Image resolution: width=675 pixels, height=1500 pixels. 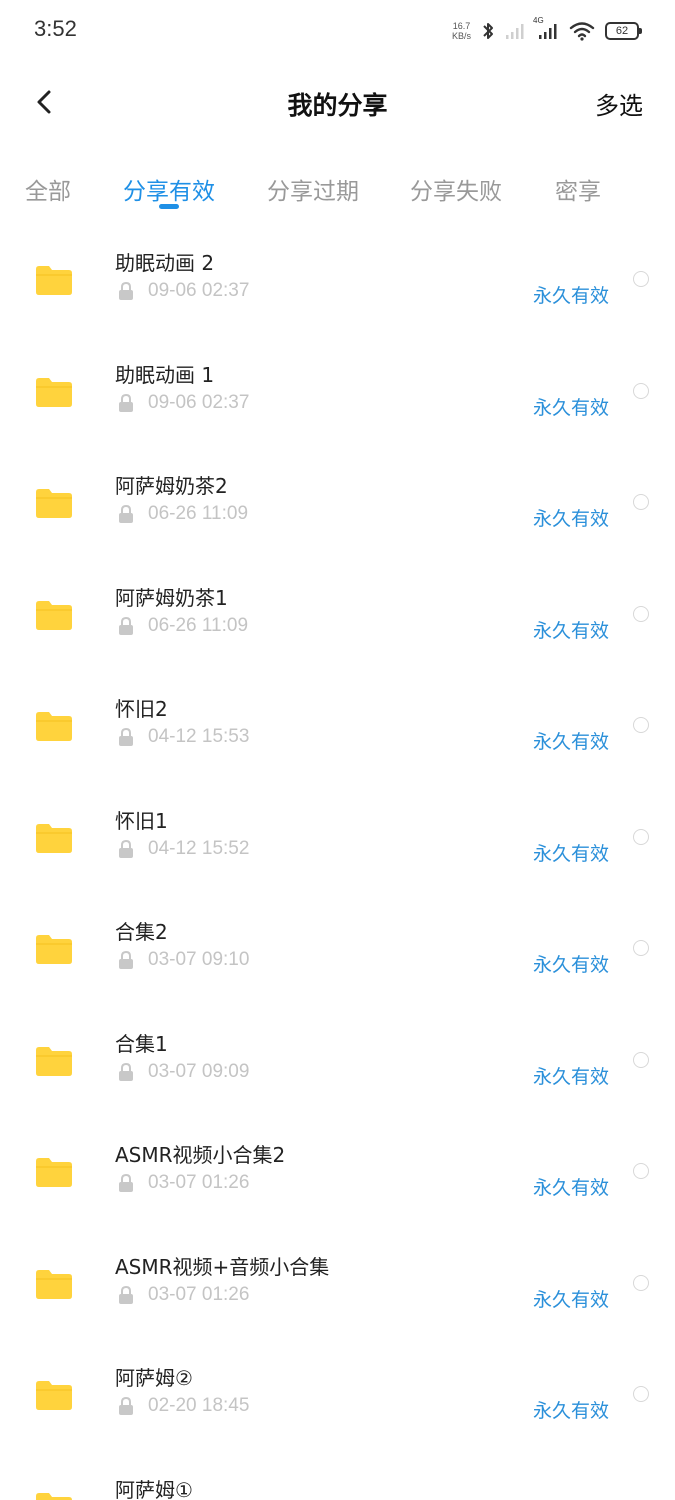 I want to click on share-meta: 04-12 15:52, so click(x=183, y=849).